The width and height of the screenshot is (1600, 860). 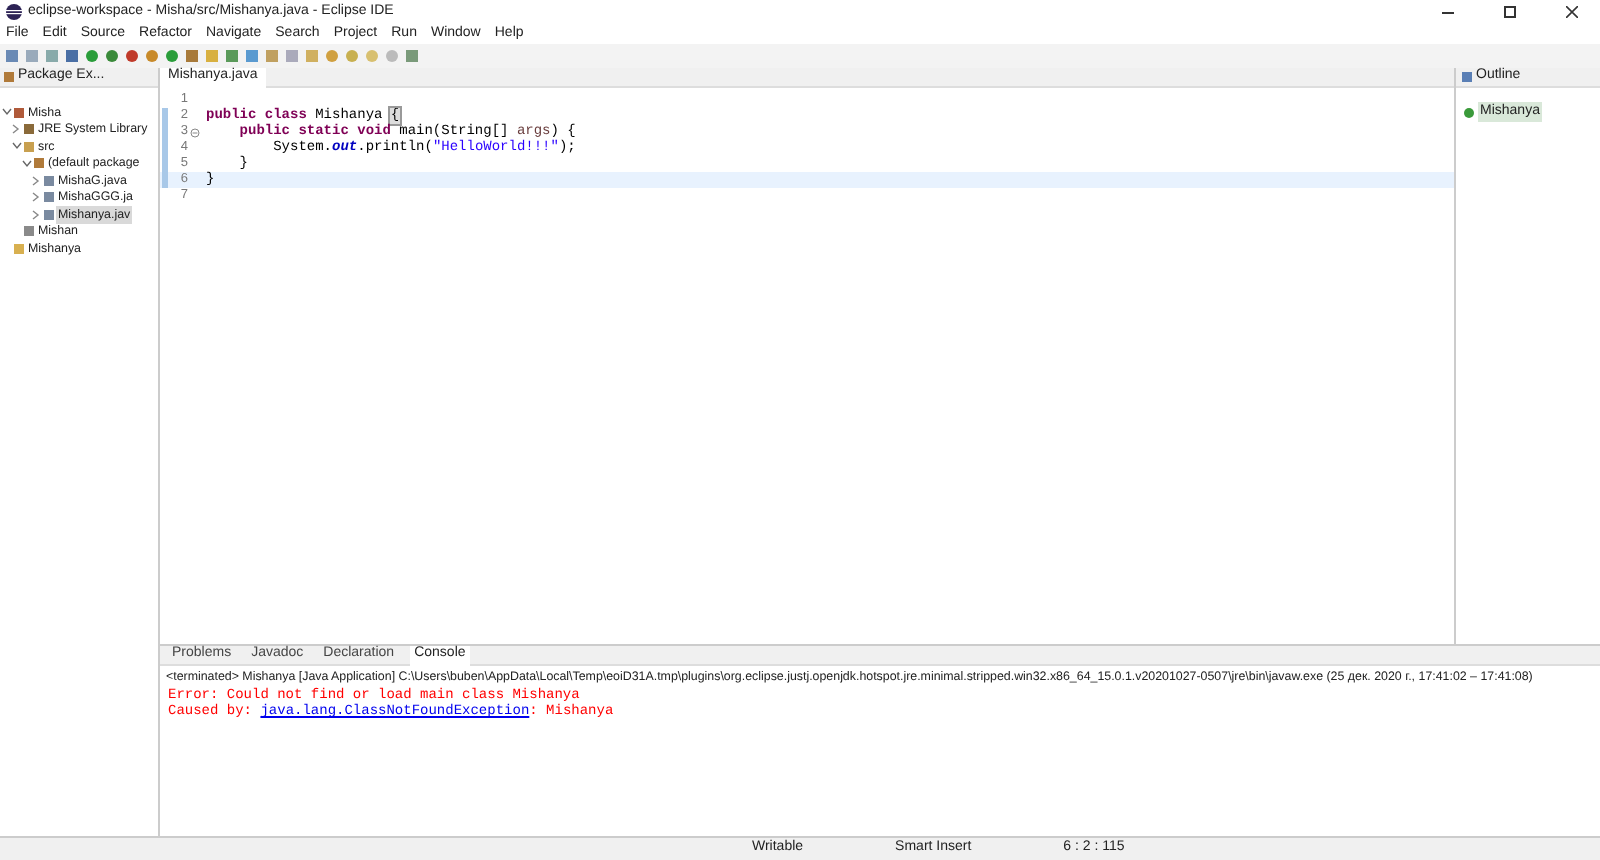 I want to click on folder-icon, so click(x=29, y=146).